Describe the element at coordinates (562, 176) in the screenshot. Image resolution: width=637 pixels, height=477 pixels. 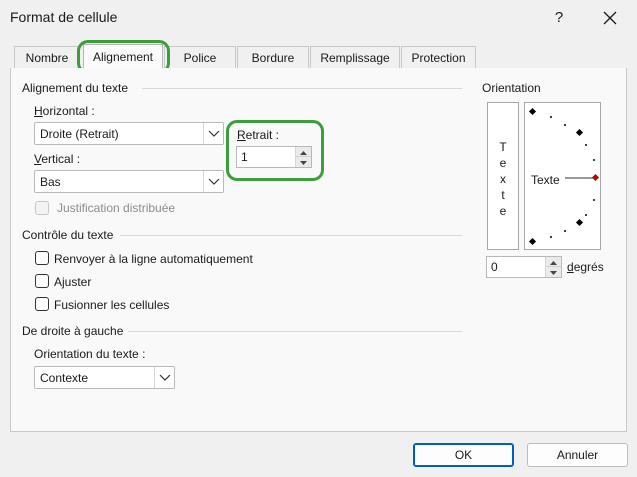
I see `orientation-dial: Texte` at that location.